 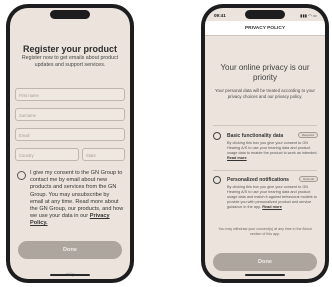 I want to click on status-time: 09:41, so click(x=220, y=15).